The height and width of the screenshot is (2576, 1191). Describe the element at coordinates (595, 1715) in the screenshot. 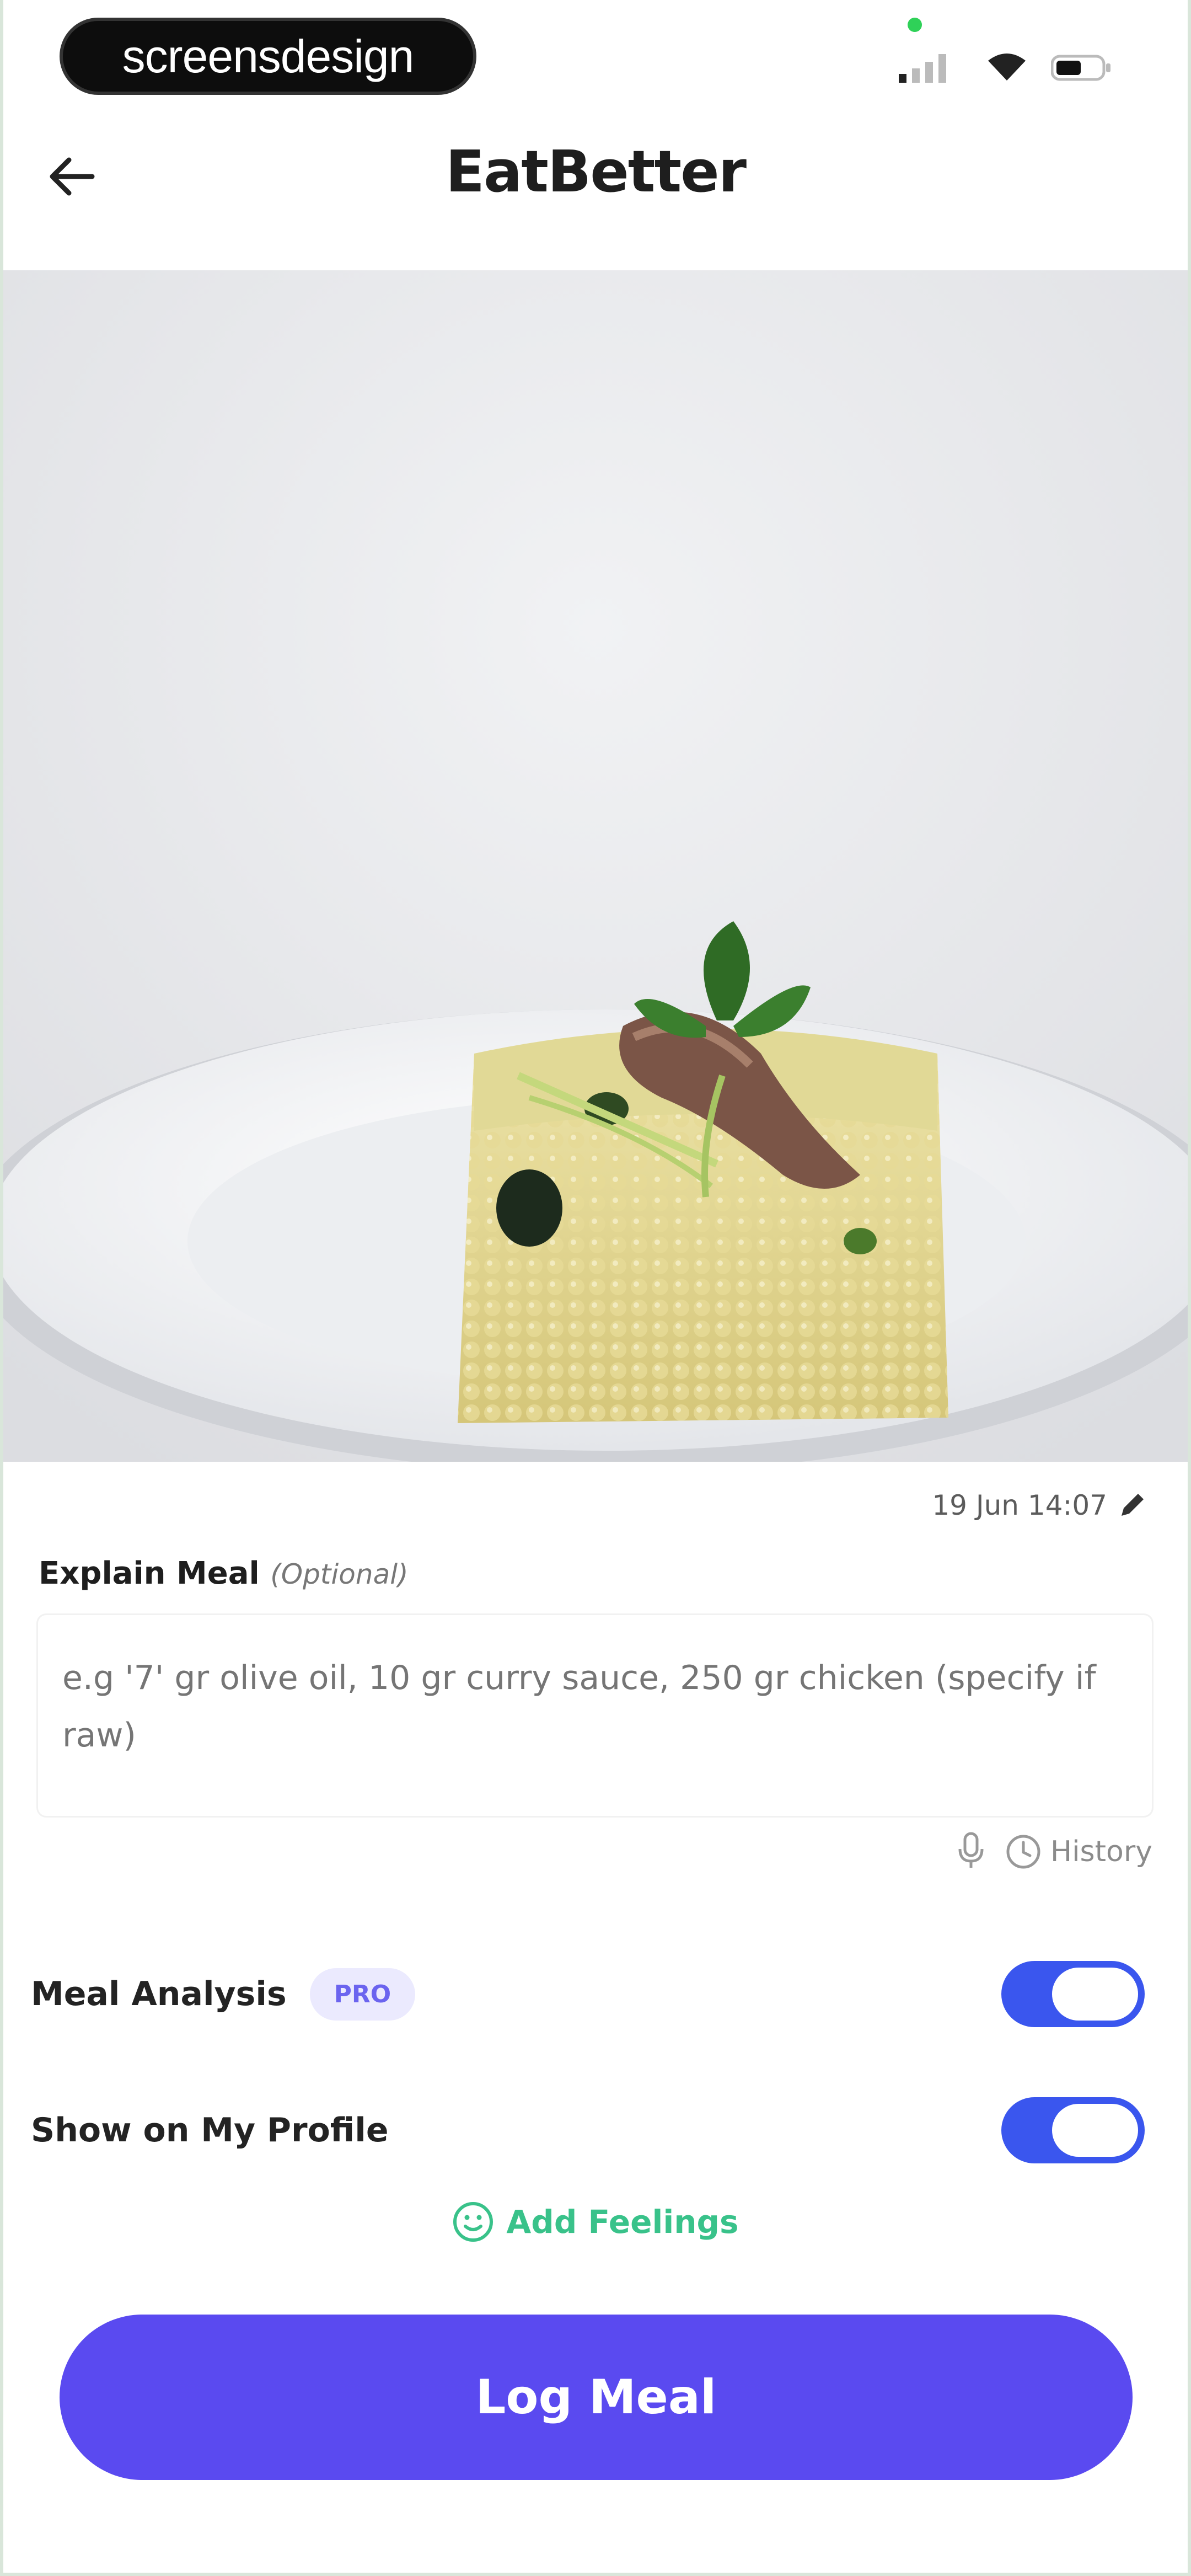

I see `meal-description-input` at that location.